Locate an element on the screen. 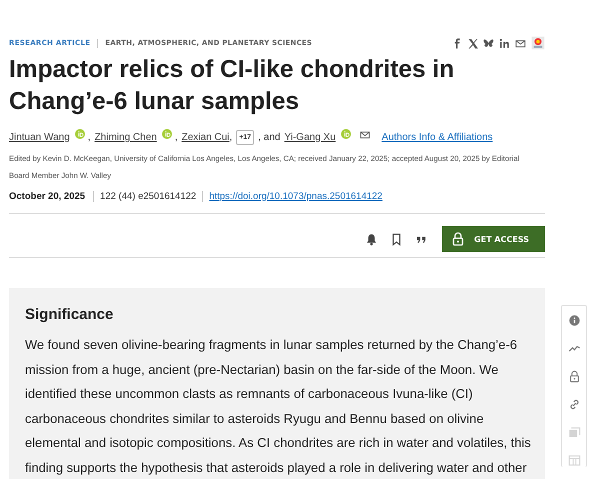  x-icon is located at coordinates (472, 43).